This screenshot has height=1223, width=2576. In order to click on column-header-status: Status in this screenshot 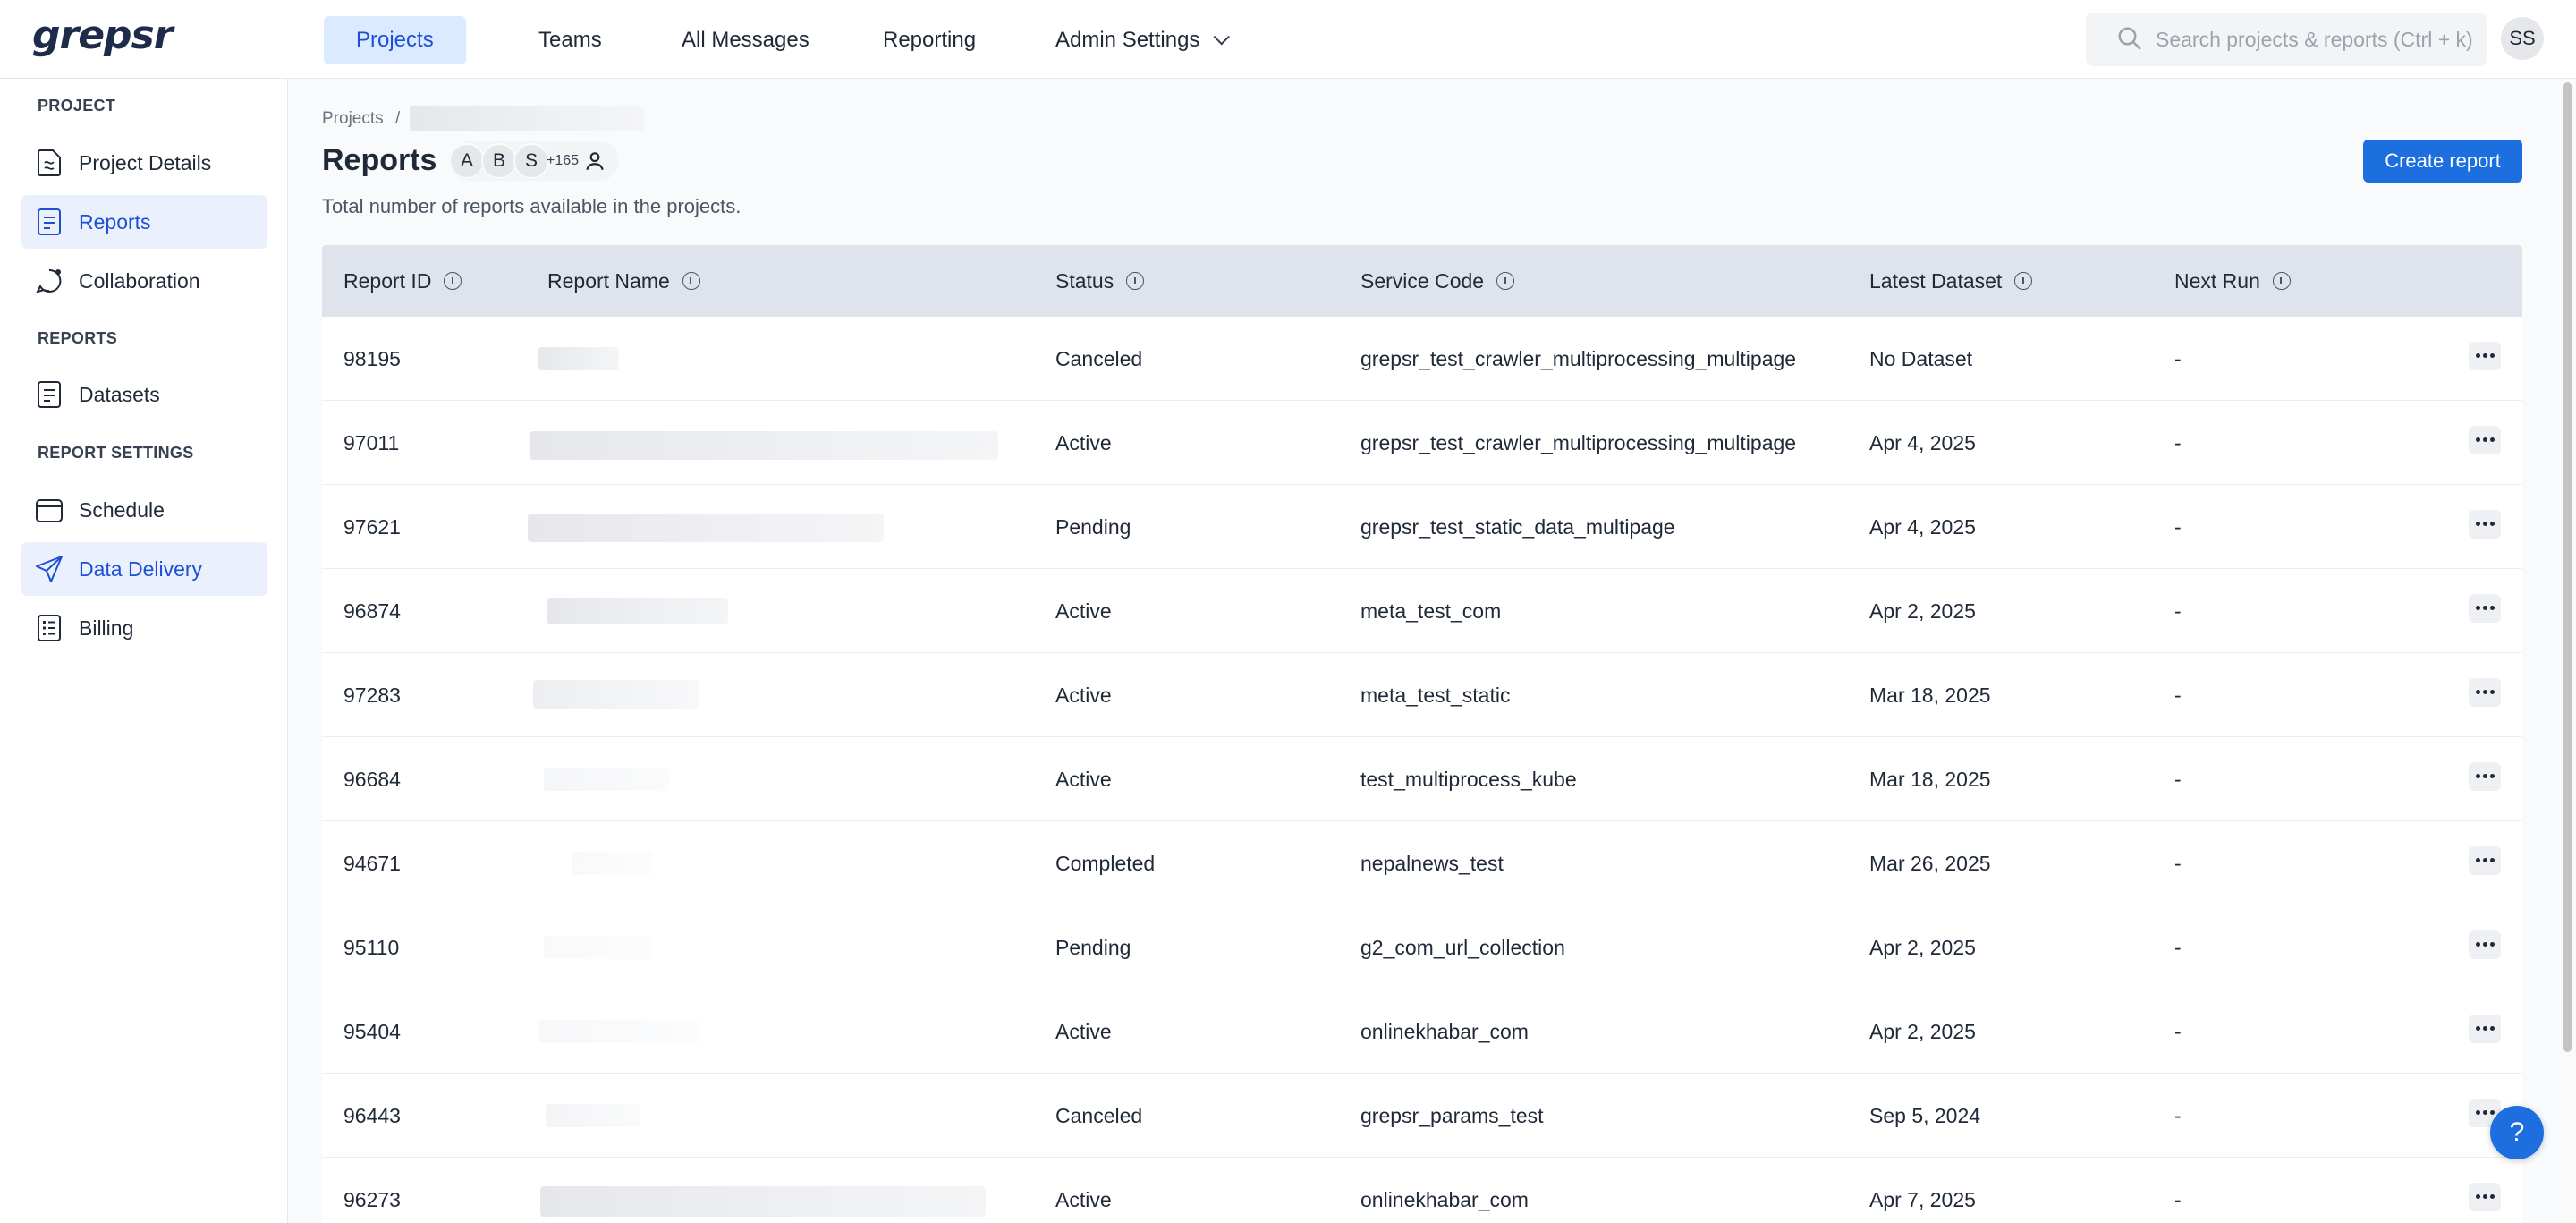, I will do `click(1100, 281)`.